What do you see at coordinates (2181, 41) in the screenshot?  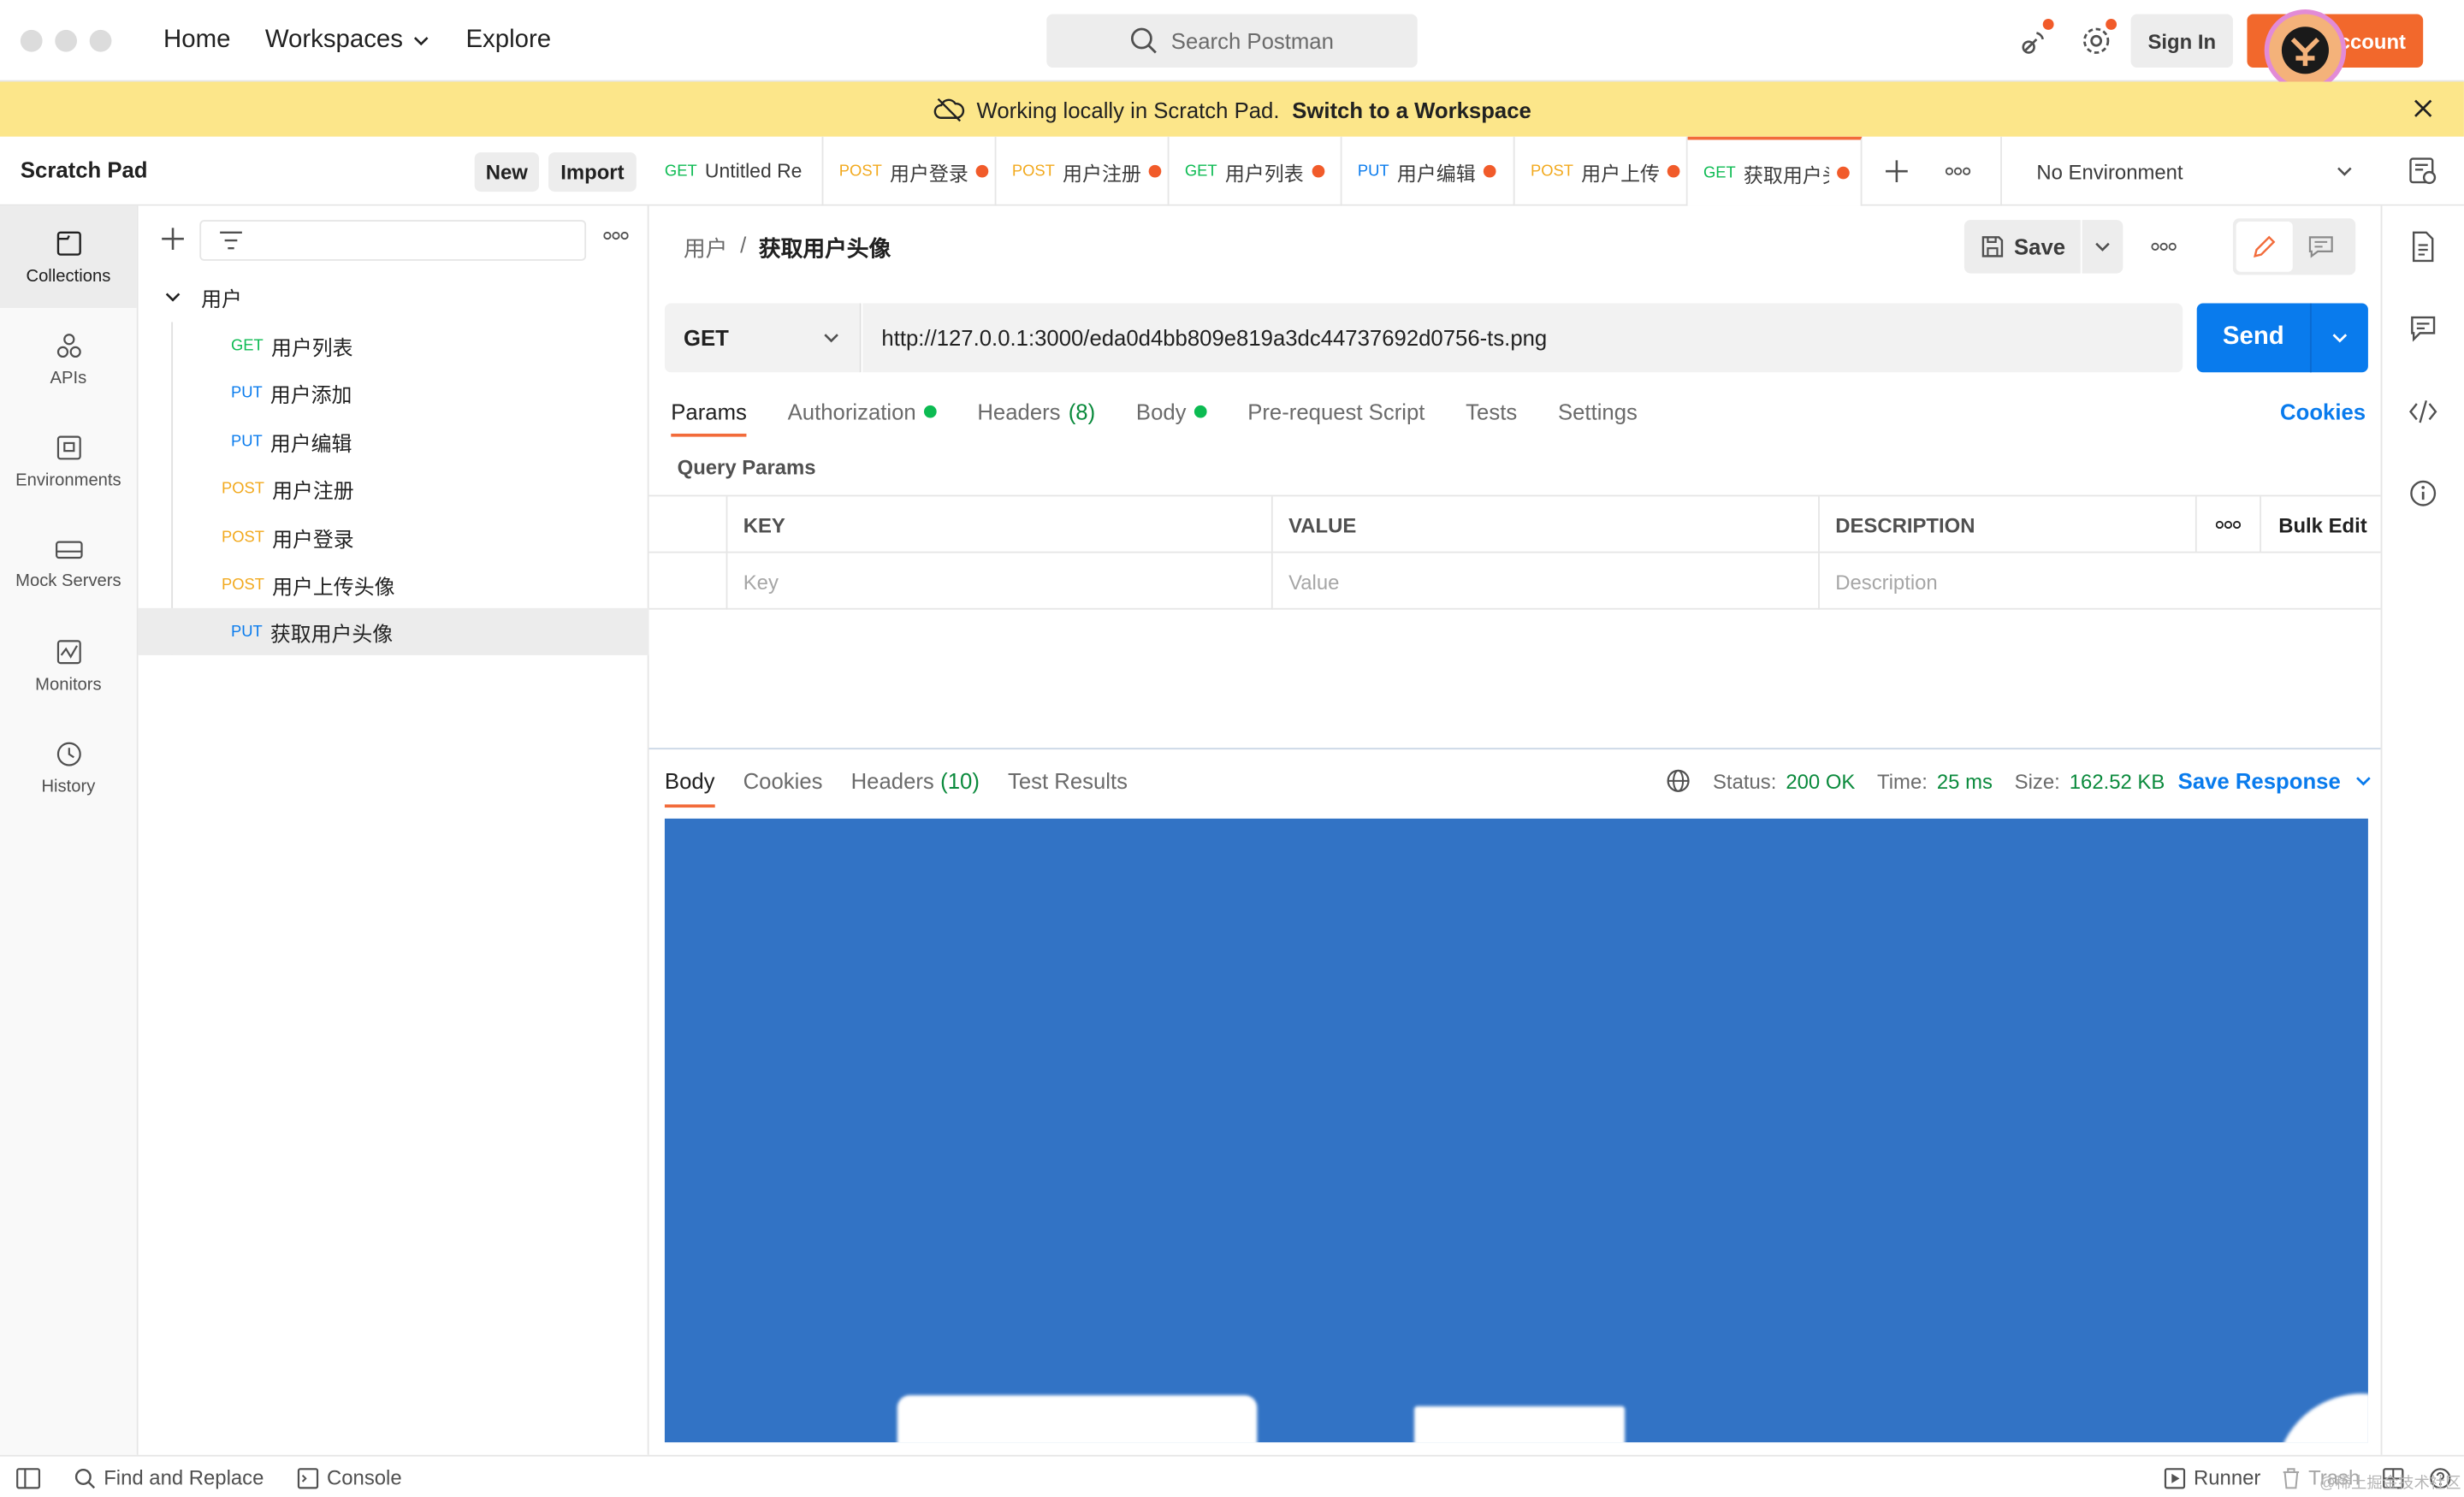 I see `sign-in-button: Sign In` at bounding box center [2181, 41].